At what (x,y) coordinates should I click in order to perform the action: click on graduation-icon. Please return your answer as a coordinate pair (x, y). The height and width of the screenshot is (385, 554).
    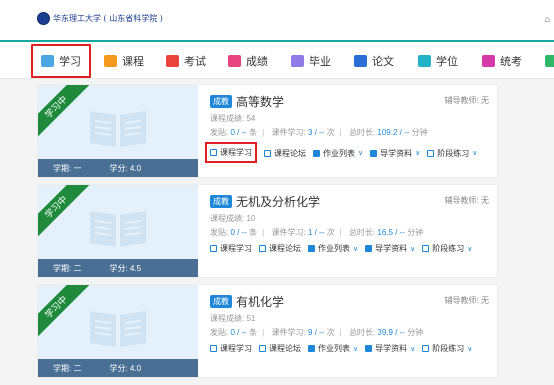
    Looking at the image, I should click on (297, 61).